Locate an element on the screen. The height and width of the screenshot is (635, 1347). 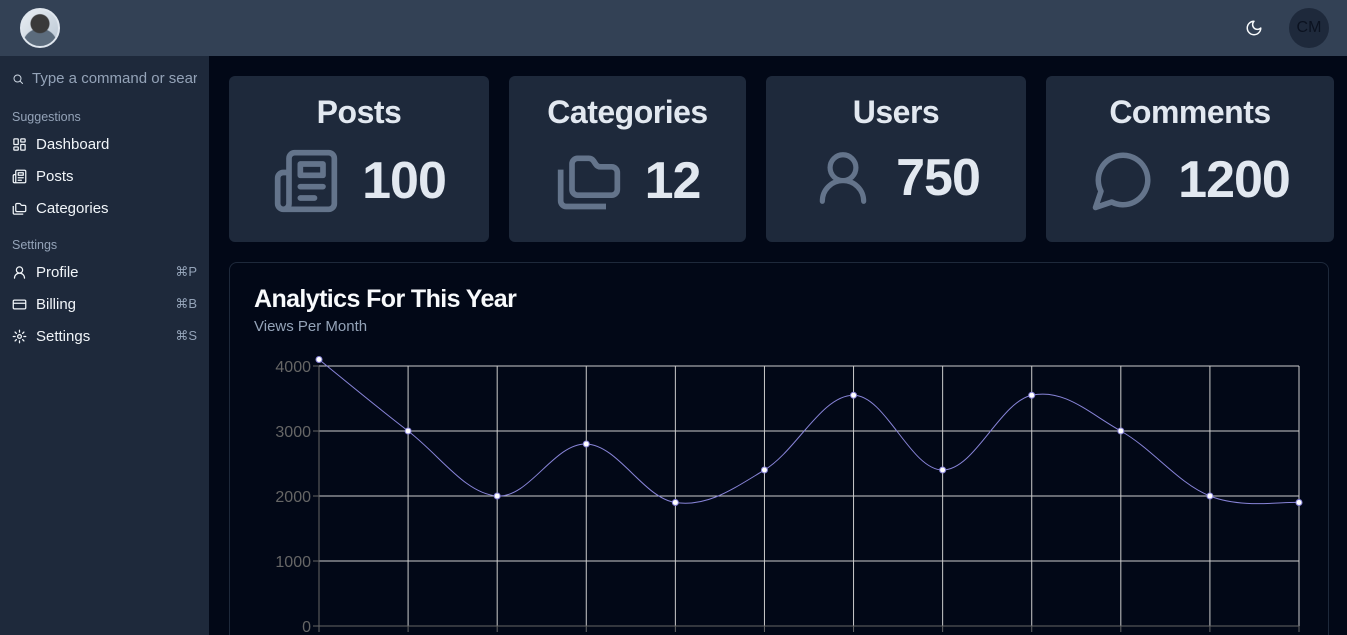
group-heading-settings: Settings is located at coordinates (35, 245).